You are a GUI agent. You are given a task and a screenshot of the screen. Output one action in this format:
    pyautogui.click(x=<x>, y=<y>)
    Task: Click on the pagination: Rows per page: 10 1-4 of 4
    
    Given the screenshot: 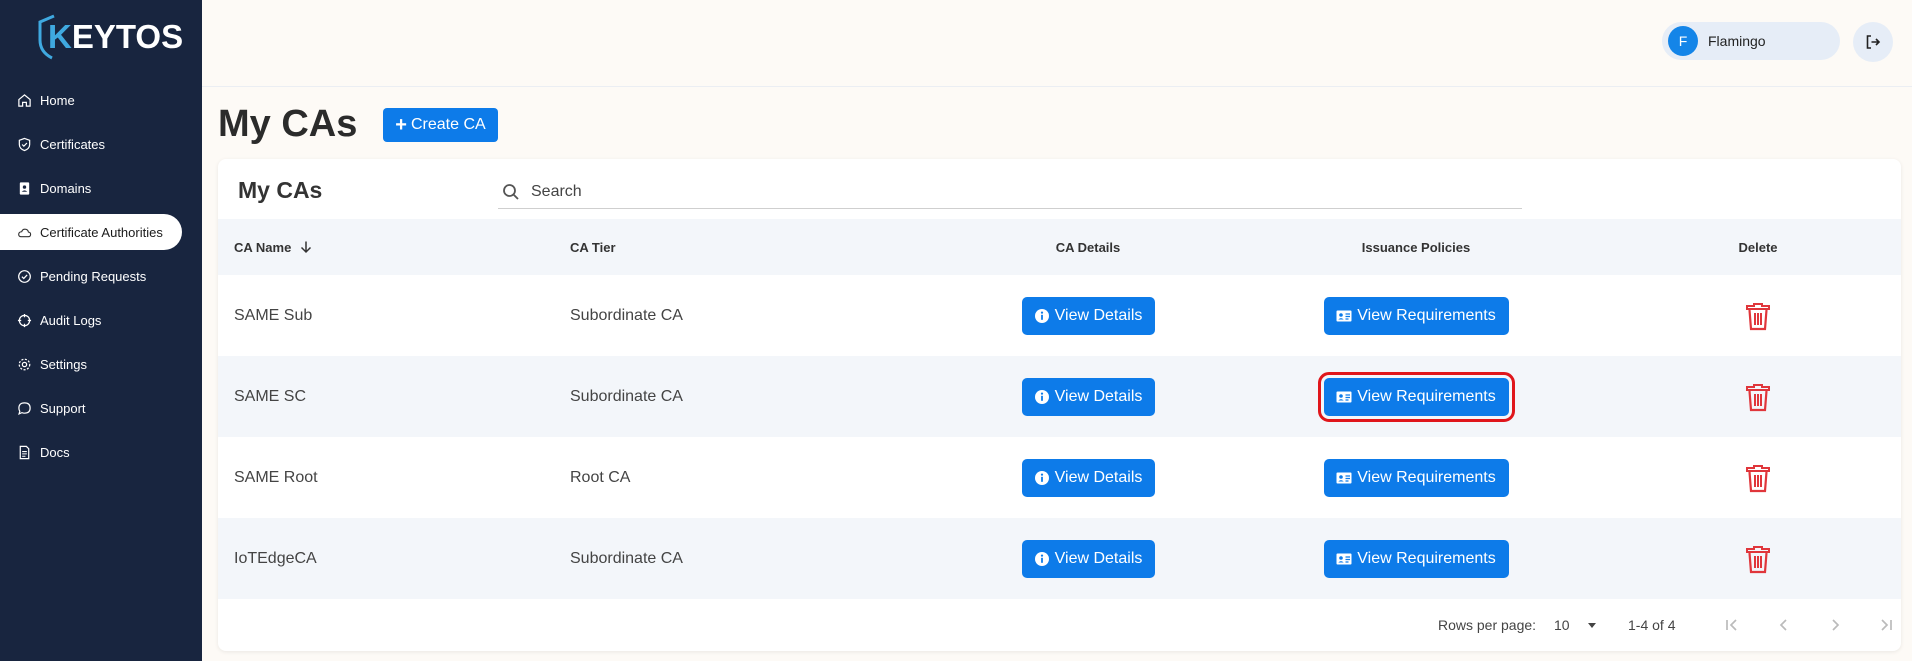 What is the action you would take?
    pyautogui.click(x=1059, y=625)
    